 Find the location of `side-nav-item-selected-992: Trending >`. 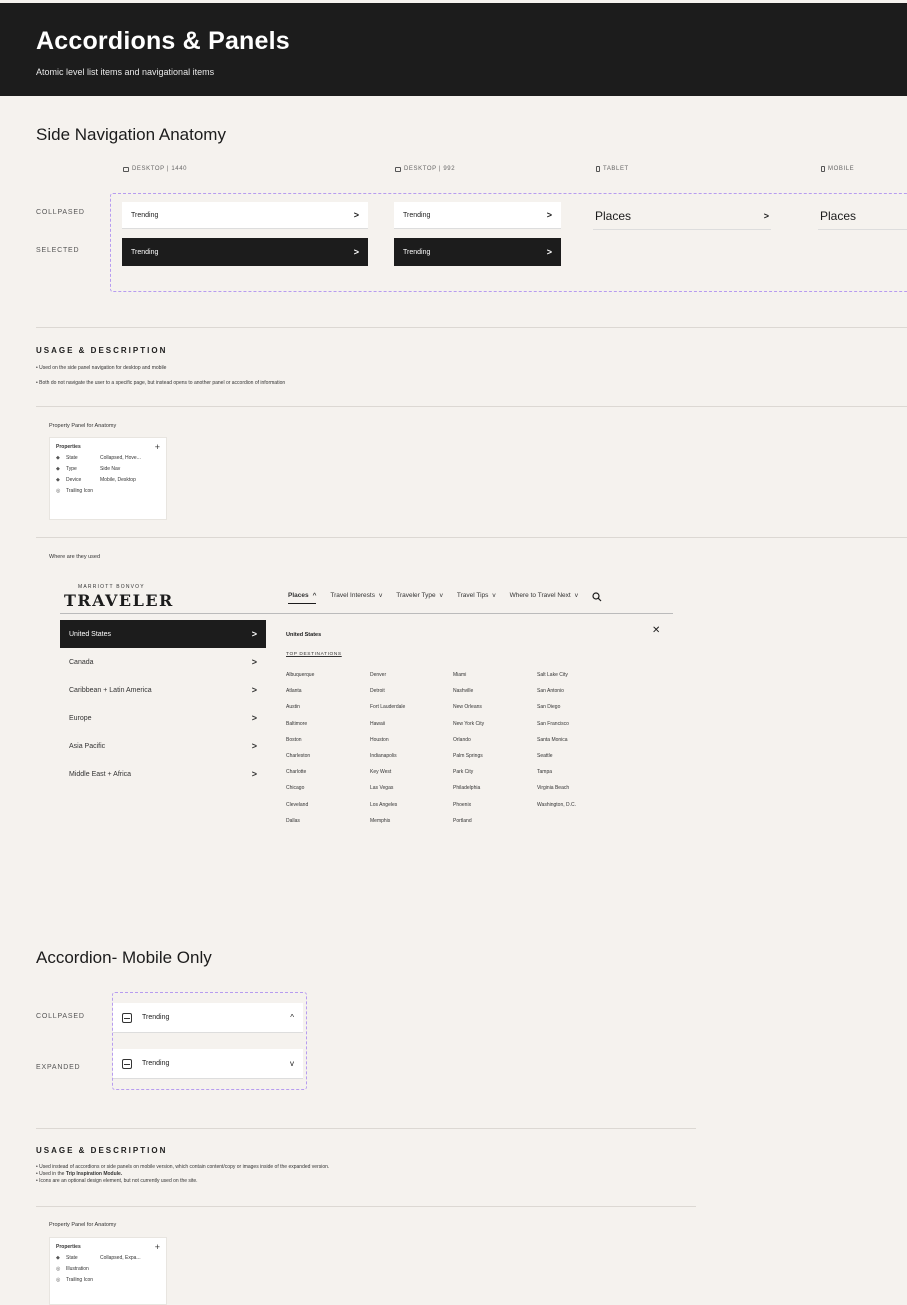

side-nav-item-selected-992: Trending > is located at coordinates (477, 252).